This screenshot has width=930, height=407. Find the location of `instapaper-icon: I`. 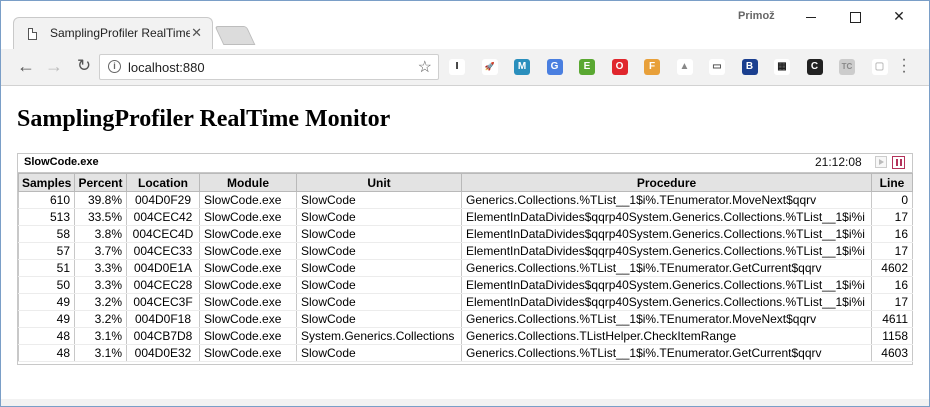

instapaper-icon: I is located at coordinates (457, 67).